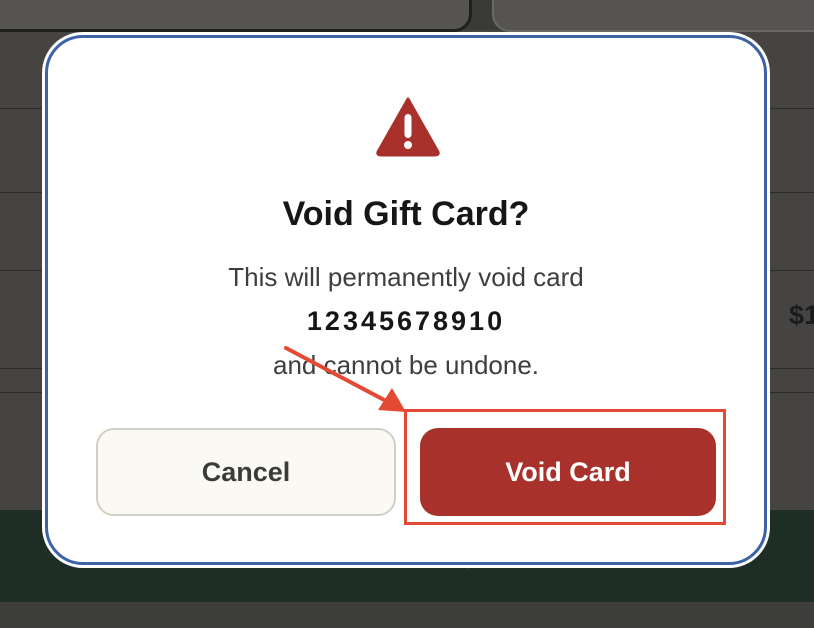 The image size is (814, 628). What do you see at coordinates (406, 214) in the screenshot?
I see `dialog-title: Void Gift Card?` at bounding box center [406, 214].